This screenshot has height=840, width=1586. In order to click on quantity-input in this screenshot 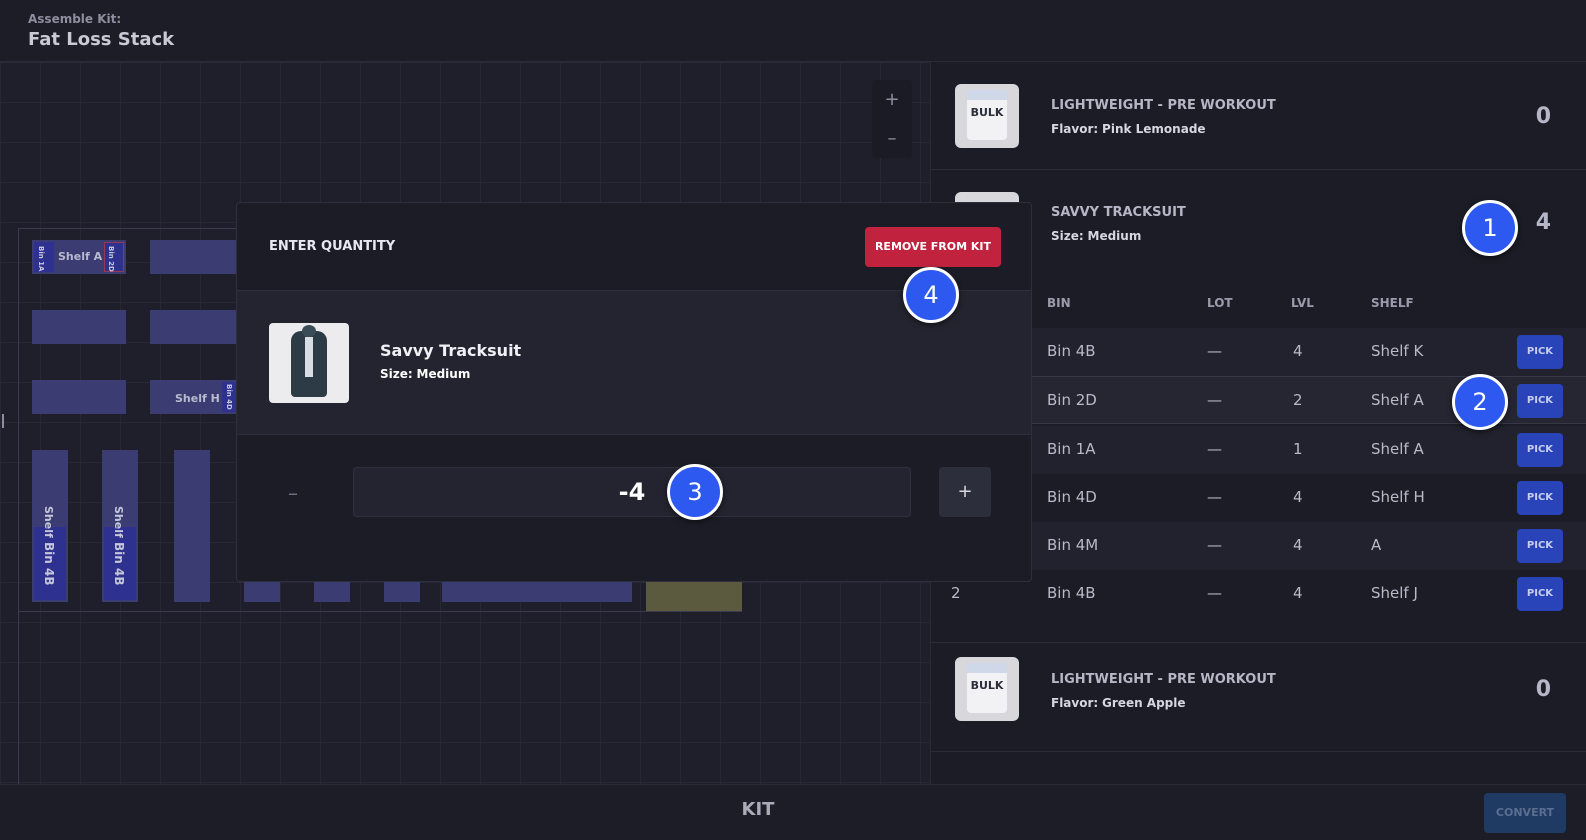, I will do `click(632, 492)`.